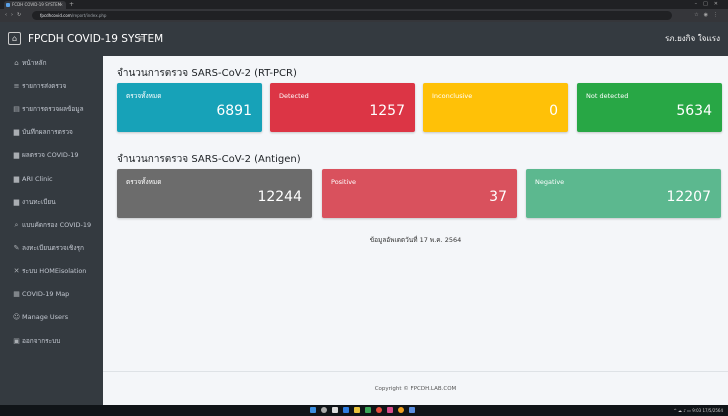 The image size is (728, 416). What do you see at coordinates (34, 63) in the screenshot?
I see `sidebar-item-label: หน้าหลัก` at bounding box center [34, 63].